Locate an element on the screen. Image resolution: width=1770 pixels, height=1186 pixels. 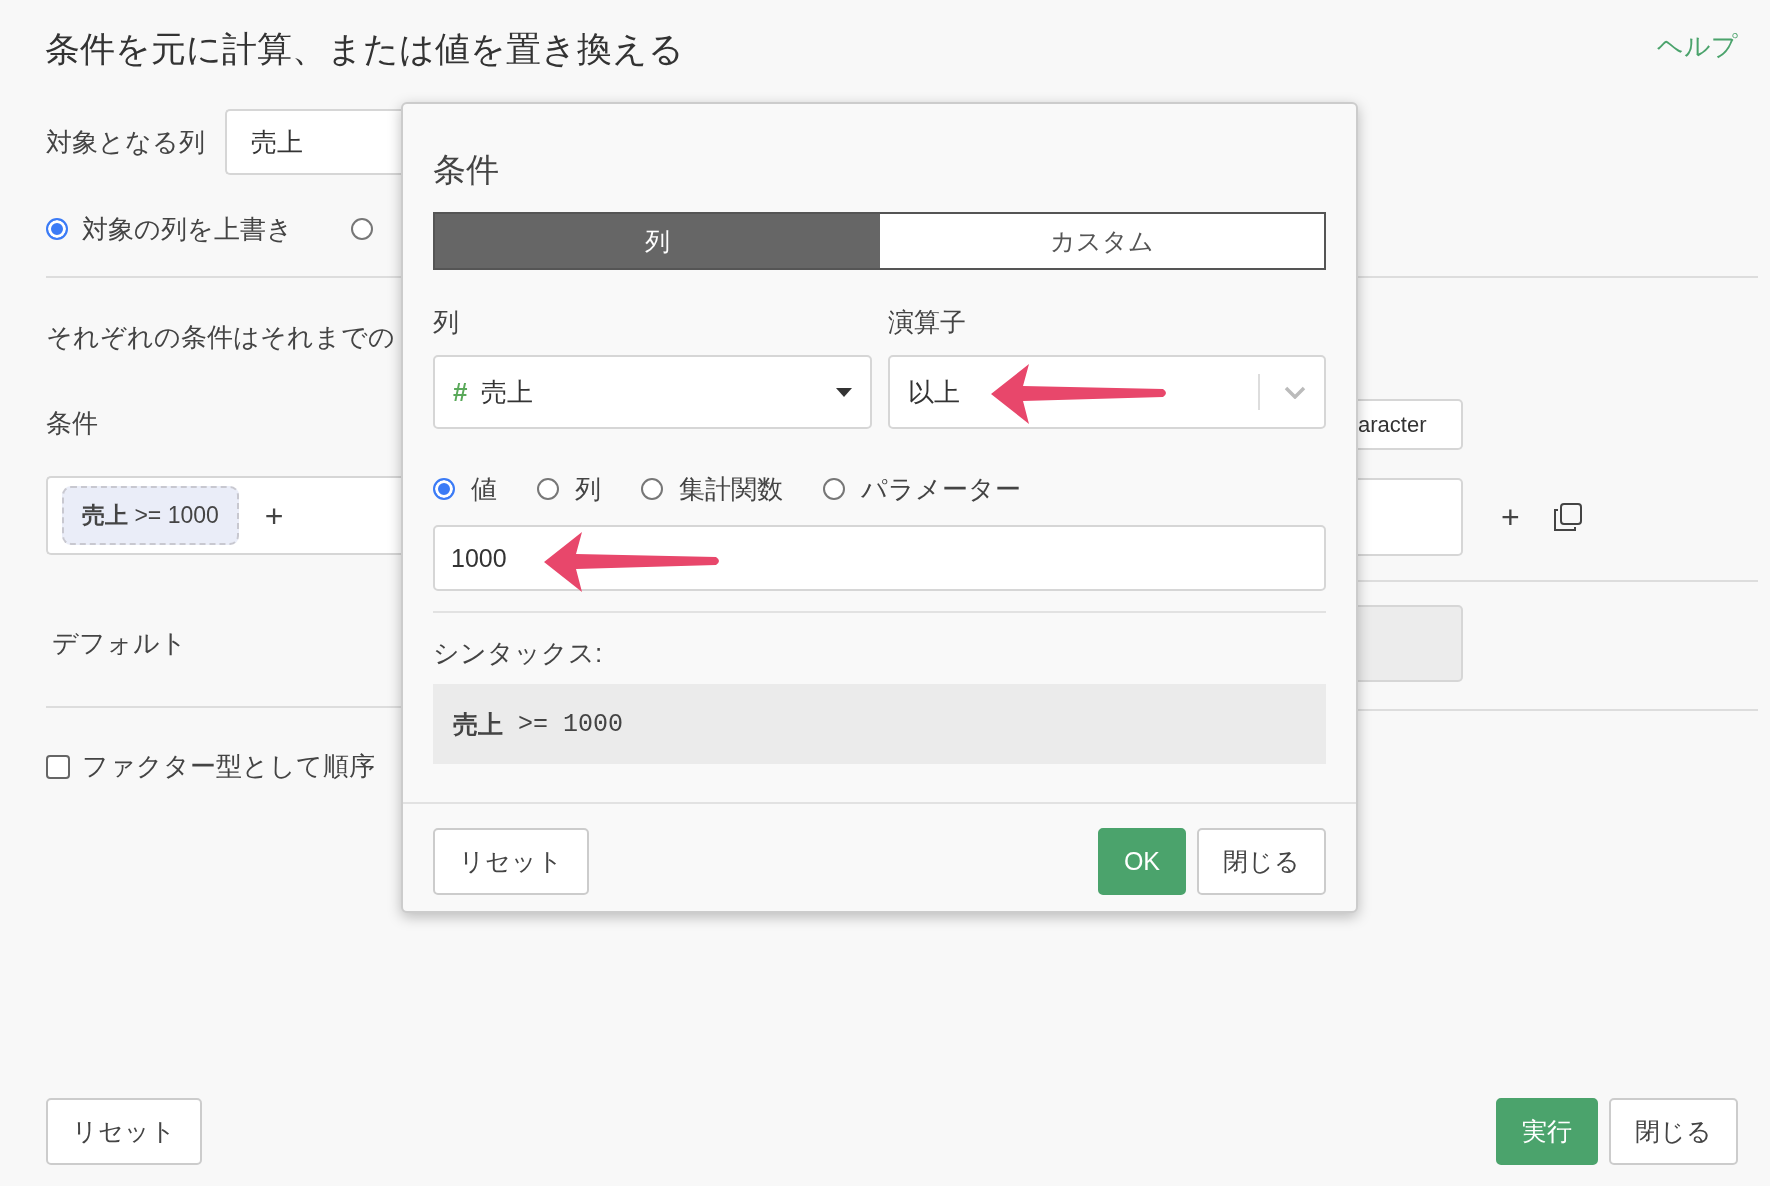
column-select: 売上 is located at coordinates (313, 142).